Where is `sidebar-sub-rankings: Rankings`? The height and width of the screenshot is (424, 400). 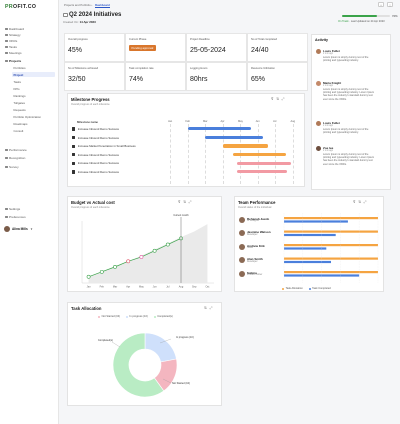 sidebar-sub-rankings: Rankings is located at coordinates (33, 95).